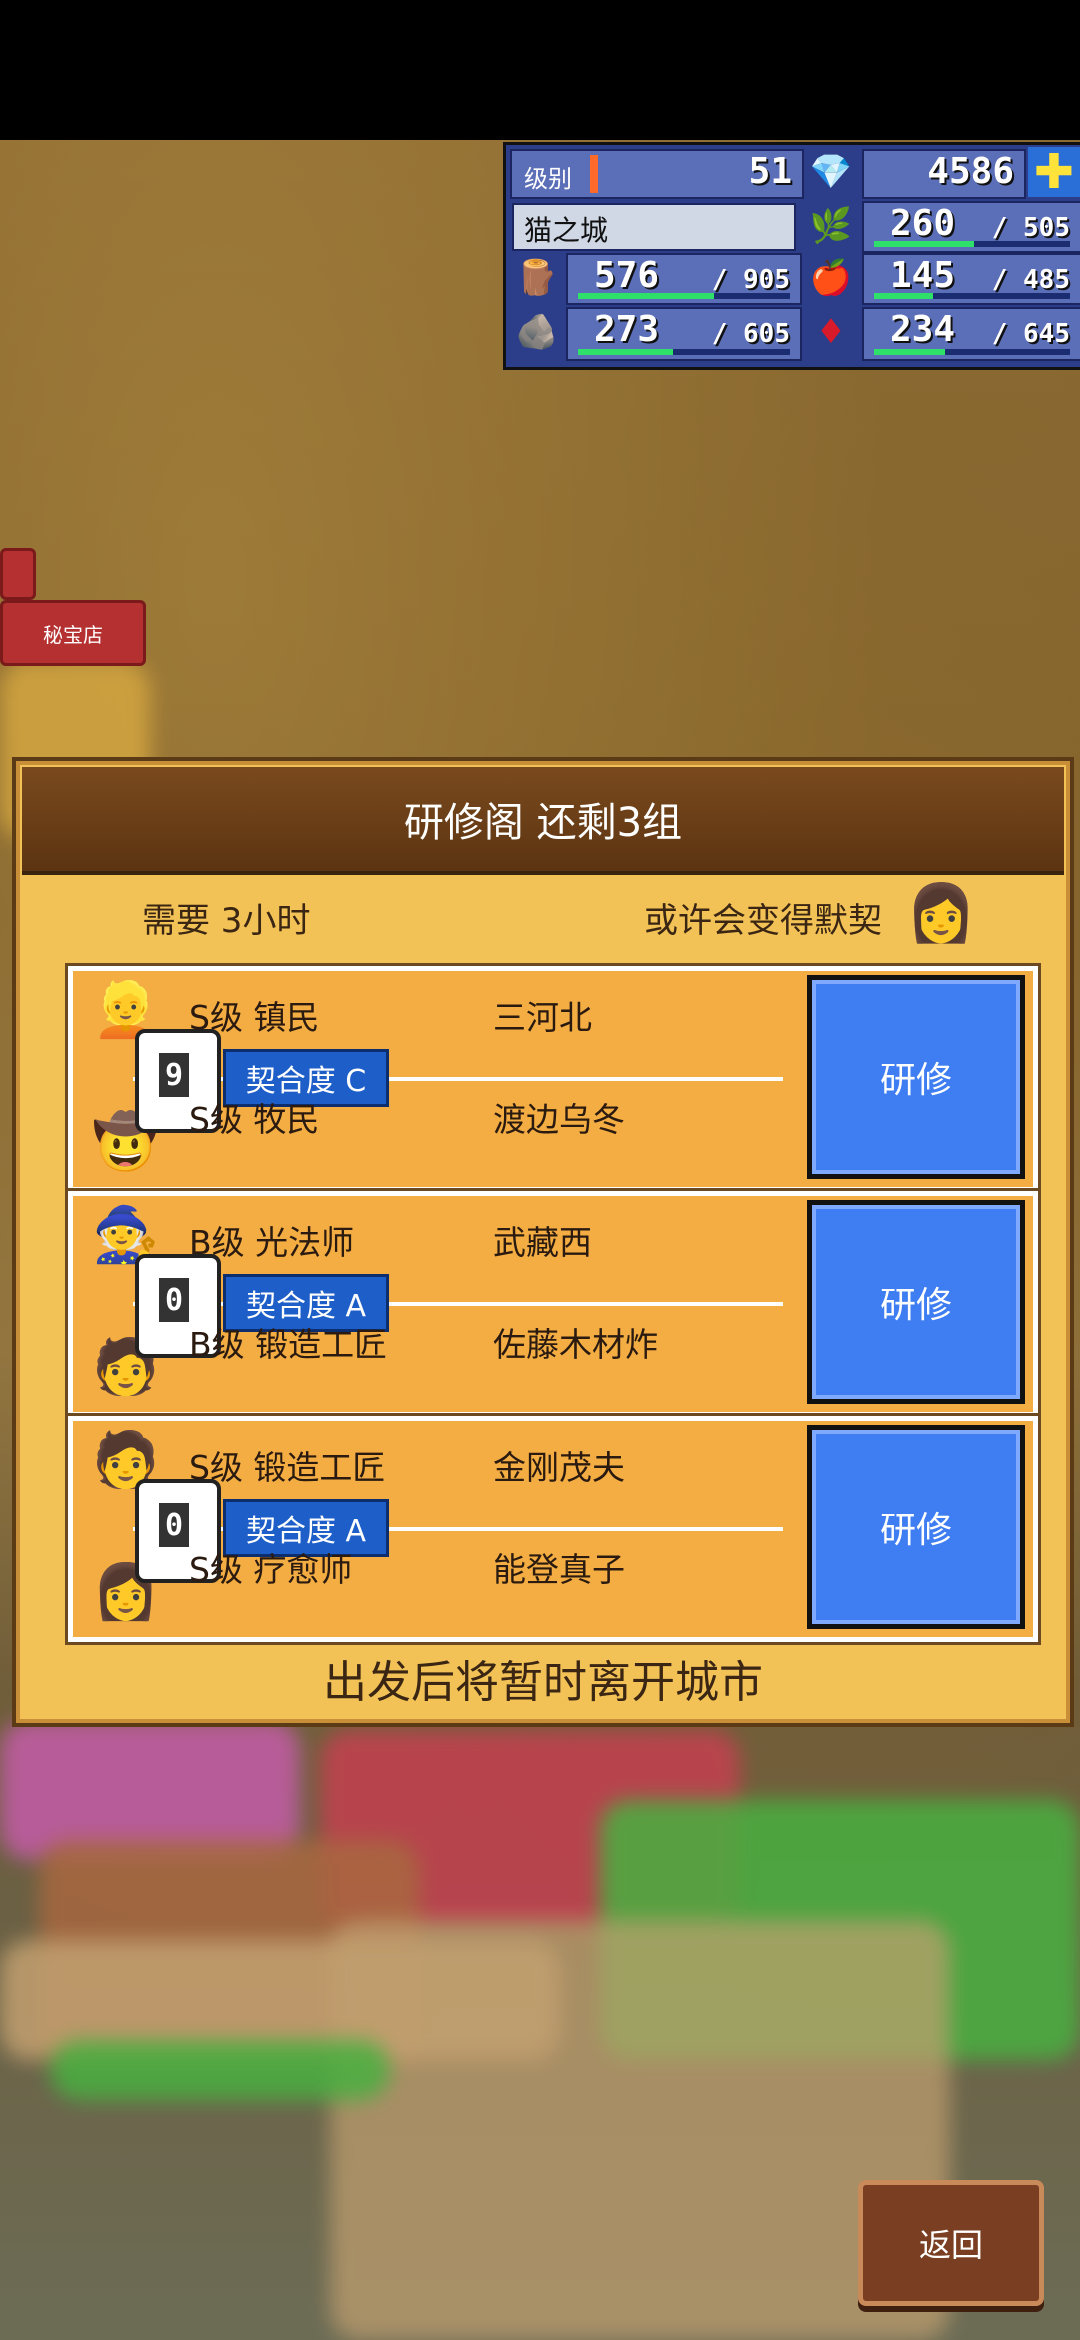 The width and height of the screenshot is (1080, 2340). I want to click on team-row: 🧙 🧑 0 契合度 A B级 光法师 武藏西 B级 锻造工匠 佐藤木材炸 研修, so click(553, 1304).